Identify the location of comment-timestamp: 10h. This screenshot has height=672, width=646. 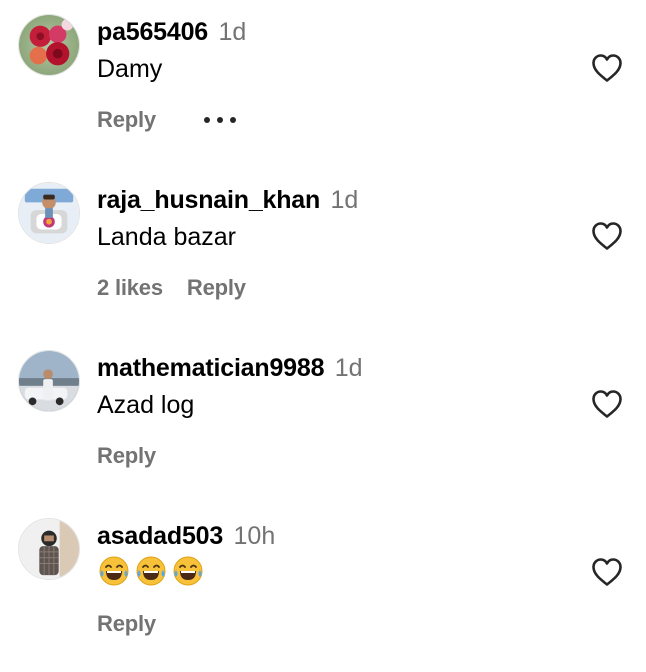
(254, 536).